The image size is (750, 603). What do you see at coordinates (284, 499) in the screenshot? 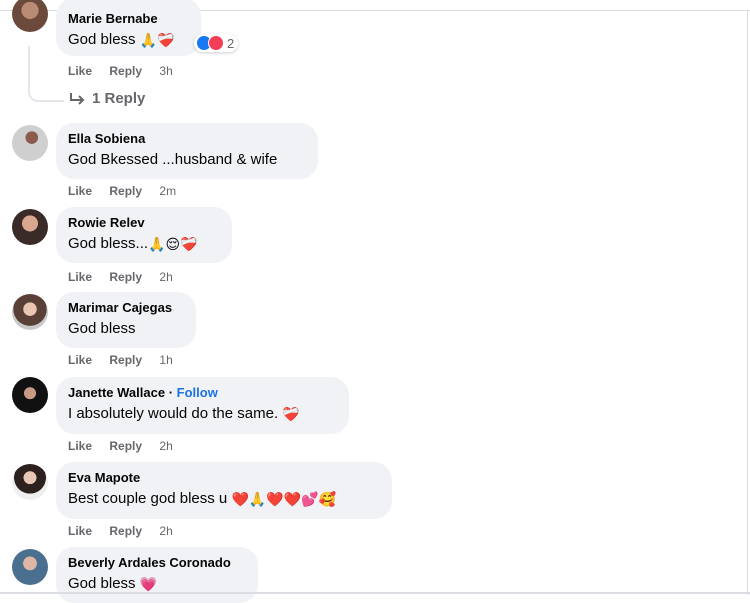
I see `comment-emoji: ❤️🙏❤️❤️💕🥰` at bounding box center [284, 499].